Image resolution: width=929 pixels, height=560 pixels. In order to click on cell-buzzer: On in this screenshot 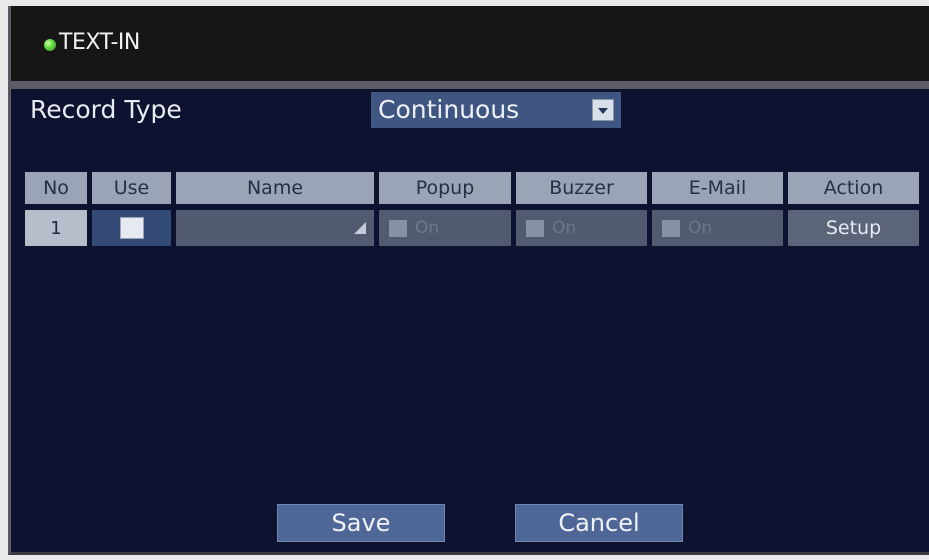, I will do `click(581, 228)`.